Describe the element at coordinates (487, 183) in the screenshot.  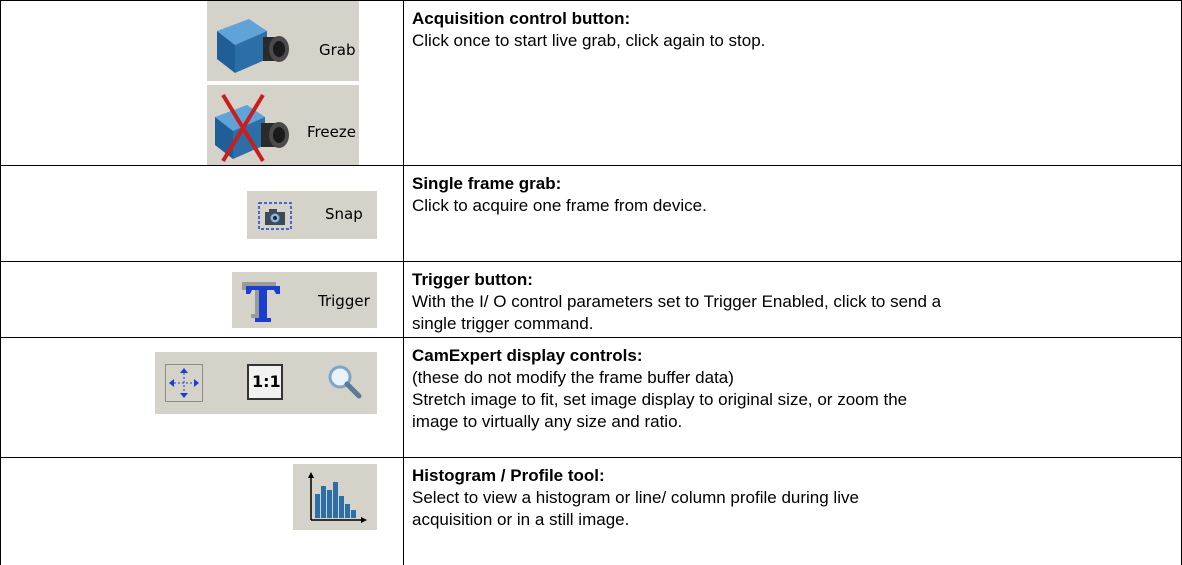
I see `row-title: Single frame grab:` at that location.